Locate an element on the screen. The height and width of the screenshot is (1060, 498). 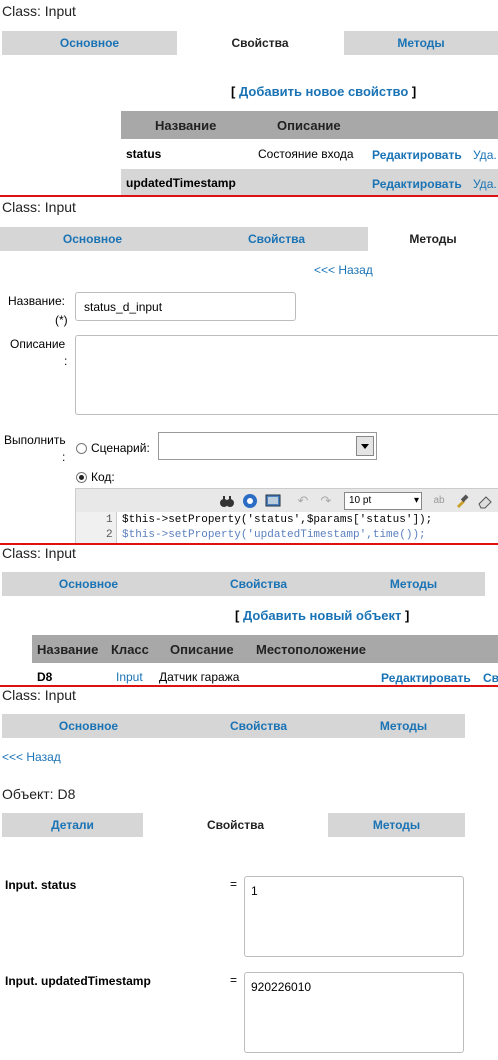
property-name: status is located at coordinates (144, 154).